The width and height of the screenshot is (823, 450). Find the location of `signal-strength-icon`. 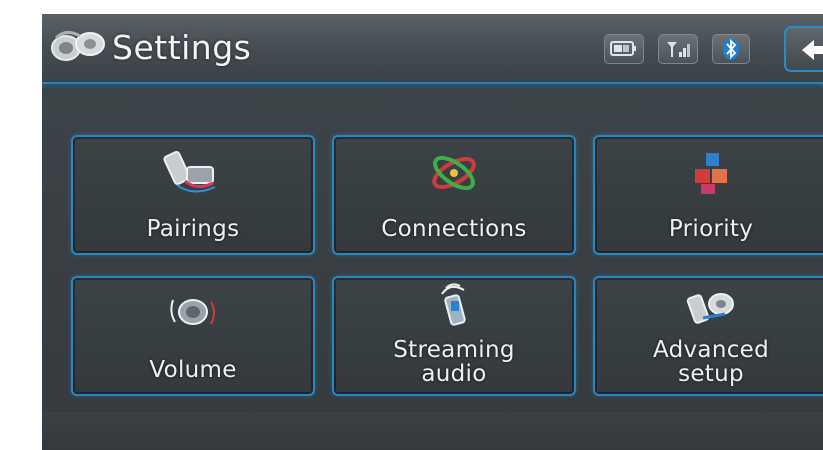

signal-strength-icon is located at coordinates (678, 49).